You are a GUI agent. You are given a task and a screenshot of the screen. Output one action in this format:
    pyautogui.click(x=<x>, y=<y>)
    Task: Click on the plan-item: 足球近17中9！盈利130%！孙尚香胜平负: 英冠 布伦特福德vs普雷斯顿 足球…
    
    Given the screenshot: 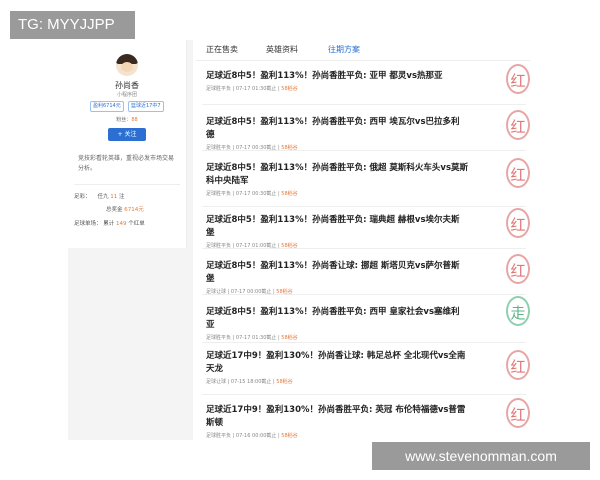 What is the action you would take?
    pyautogui.click(x=368, y=418)
    